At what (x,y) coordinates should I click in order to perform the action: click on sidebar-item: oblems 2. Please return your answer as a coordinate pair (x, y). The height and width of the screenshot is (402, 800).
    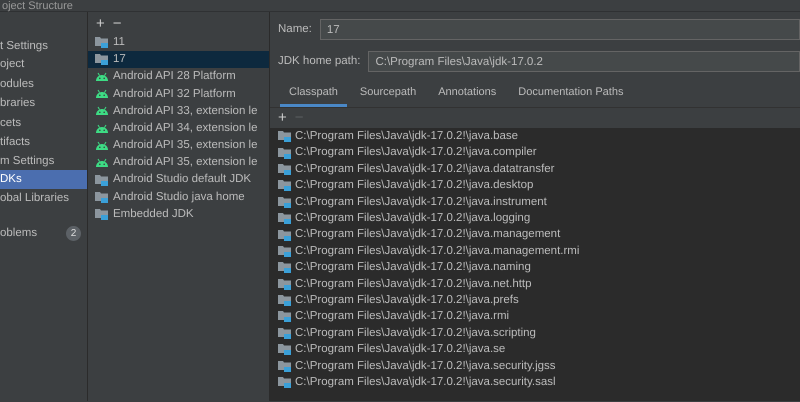
    Looking at the image, I should click on (43, 233).